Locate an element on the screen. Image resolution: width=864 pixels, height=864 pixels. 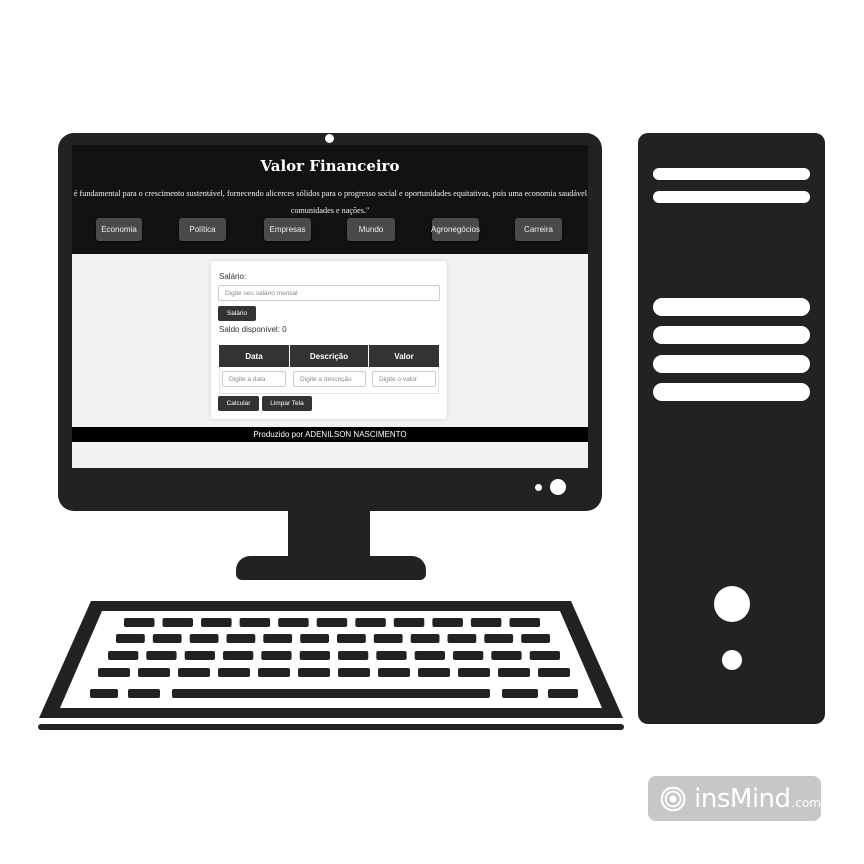
table-header-data: Data is located at coordinates (254, 356).